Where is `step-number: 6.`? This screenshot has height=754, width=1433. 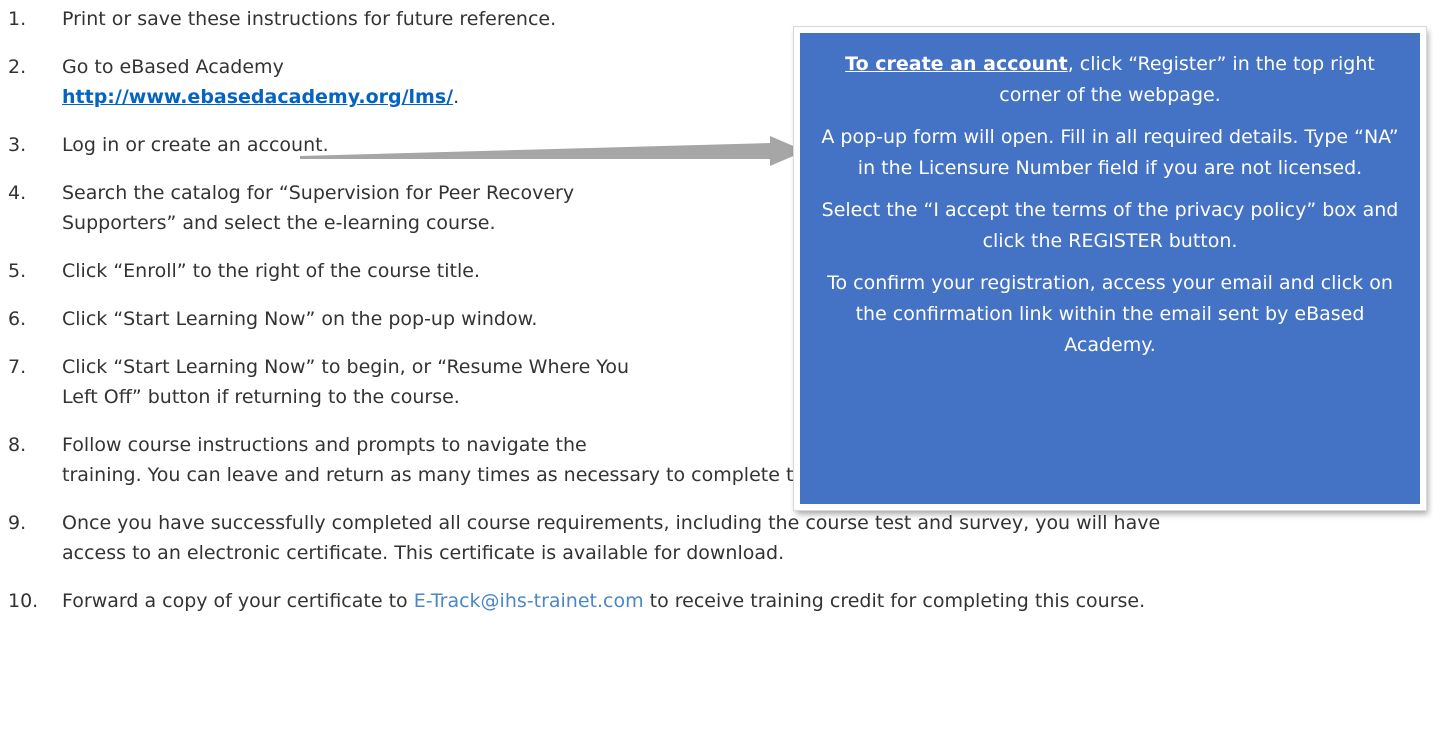 step-number: 6. is located at coordinates (17, 319).